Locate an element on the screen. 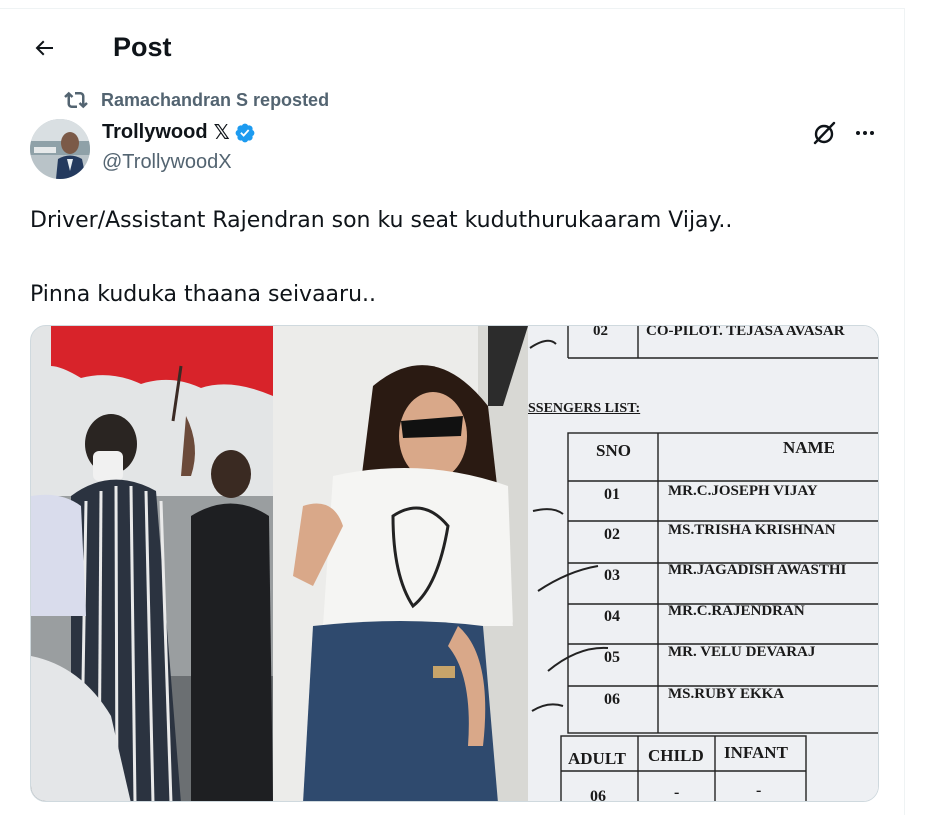 The height and width of the screenshot is (815, 941). doc-list-title: SSENGERS LIST: is located at coordinates (584, 408).